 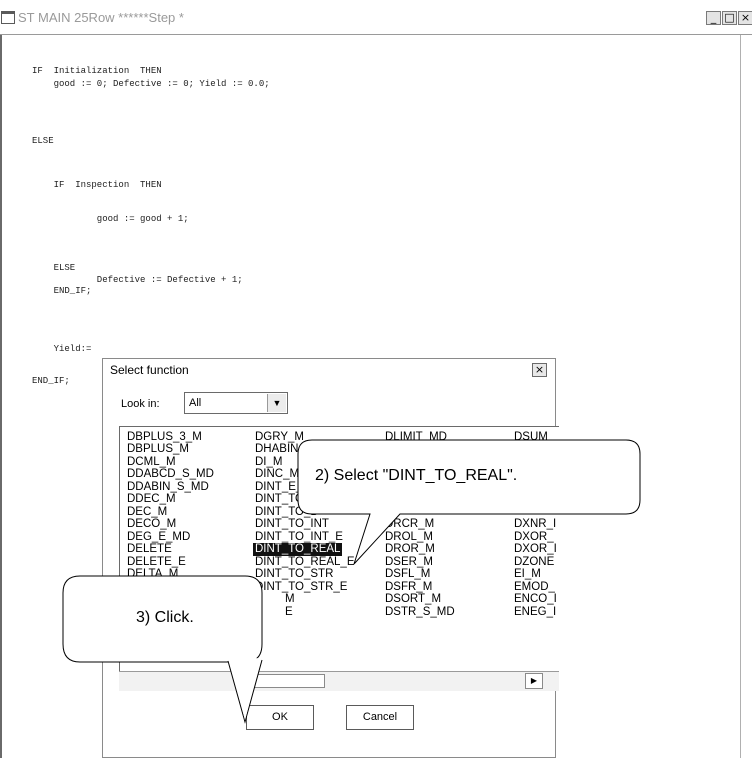 I want to click on list-item: ENEG_I, so click(x=535, y=612).